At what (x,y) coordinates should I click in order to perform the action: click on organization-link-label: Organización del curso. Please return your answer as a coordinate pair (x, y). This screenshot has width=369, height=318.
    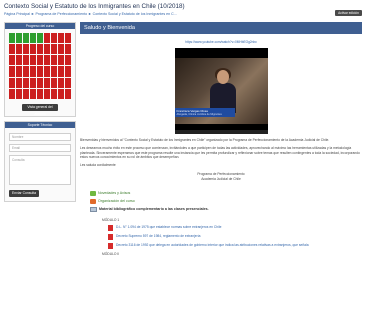
    Looking at the image, I should click on (116, 201).